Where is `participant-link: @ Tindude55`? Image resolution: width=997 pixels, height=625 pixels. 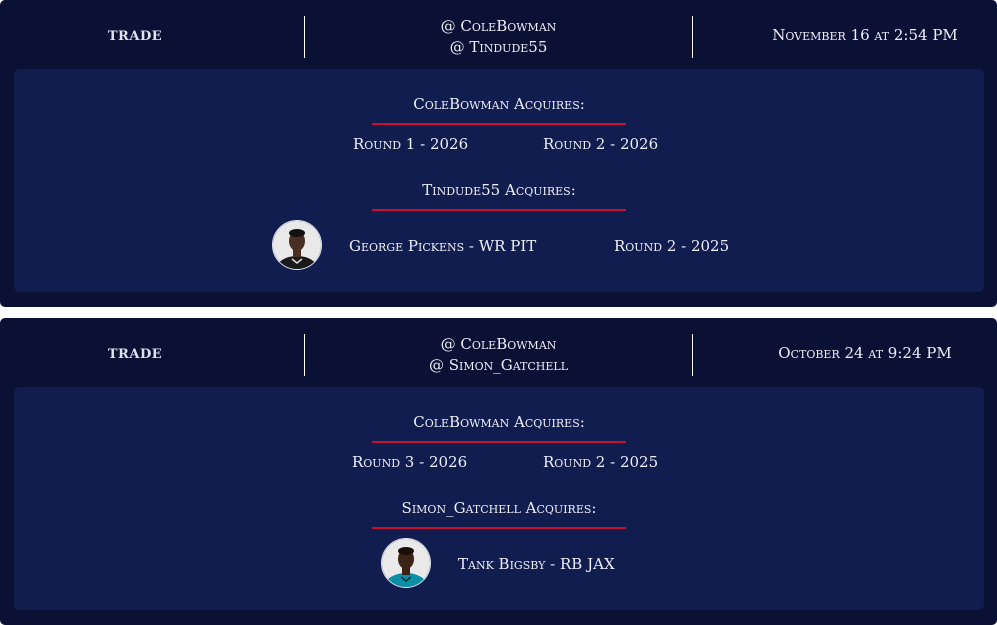
participant-link: @ Tindude55 is located at coordinates (498, 47).